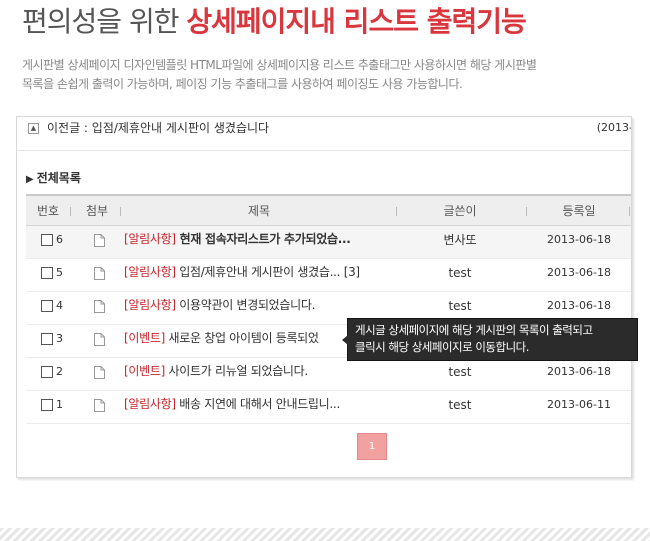  I want to click on pagination-page-button: 1, so click(372, 446).